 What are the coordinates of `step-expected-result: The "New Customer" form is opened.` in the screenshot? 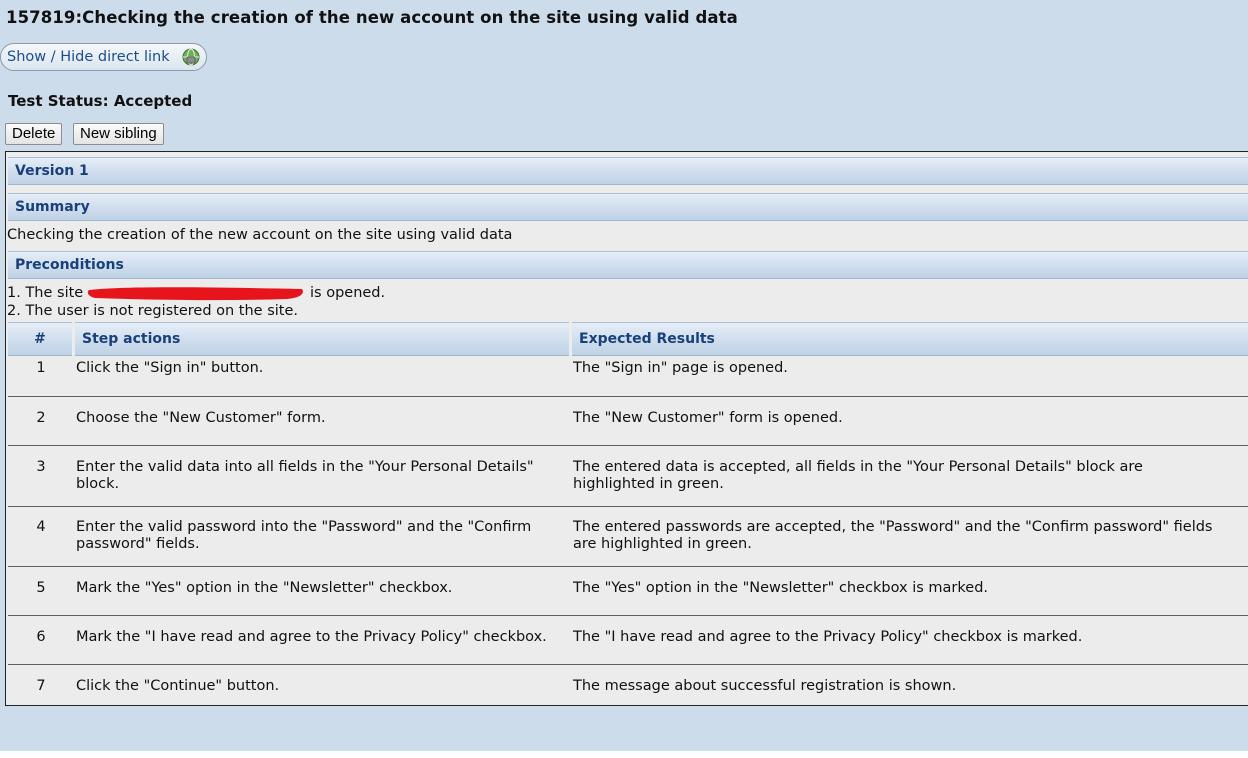 It's located at (708, 418).